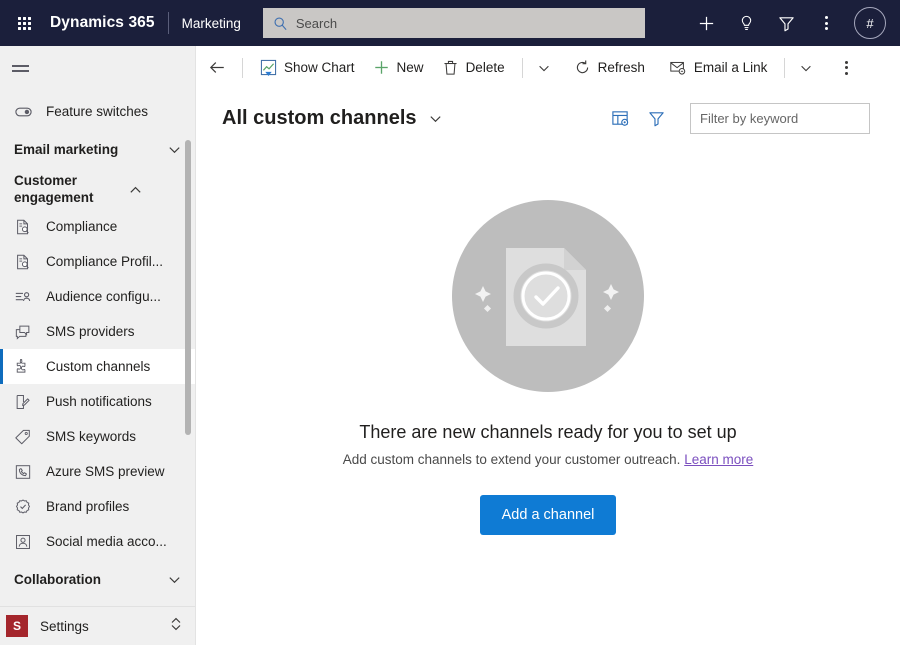 This screenshot has width=900, height=645. What do you see at coordinates (316, 23) in the screenshot?
I see `search-placeholder: Search` at bounding box center [316, 23].